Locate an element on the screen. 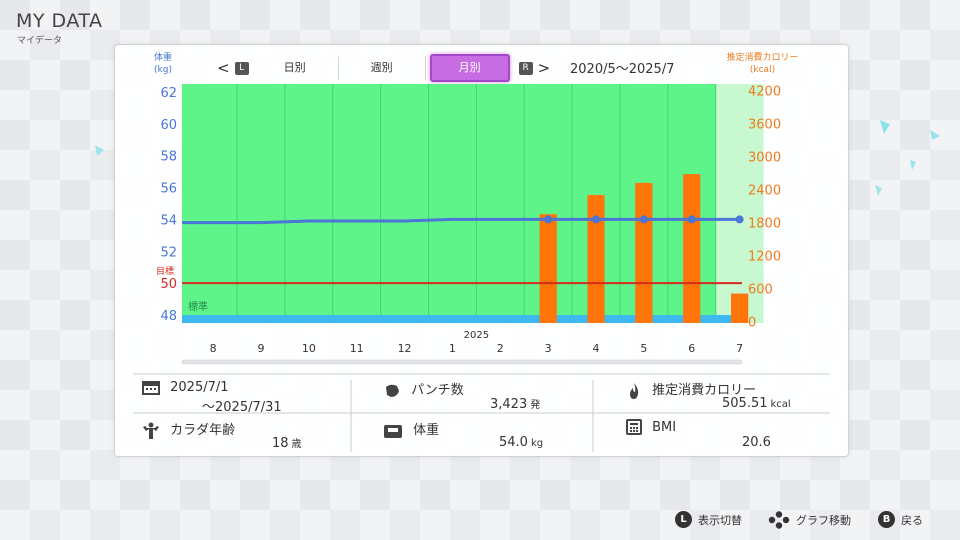  hint-move-label: グラフ移動 is located at coordinates (823, 520).